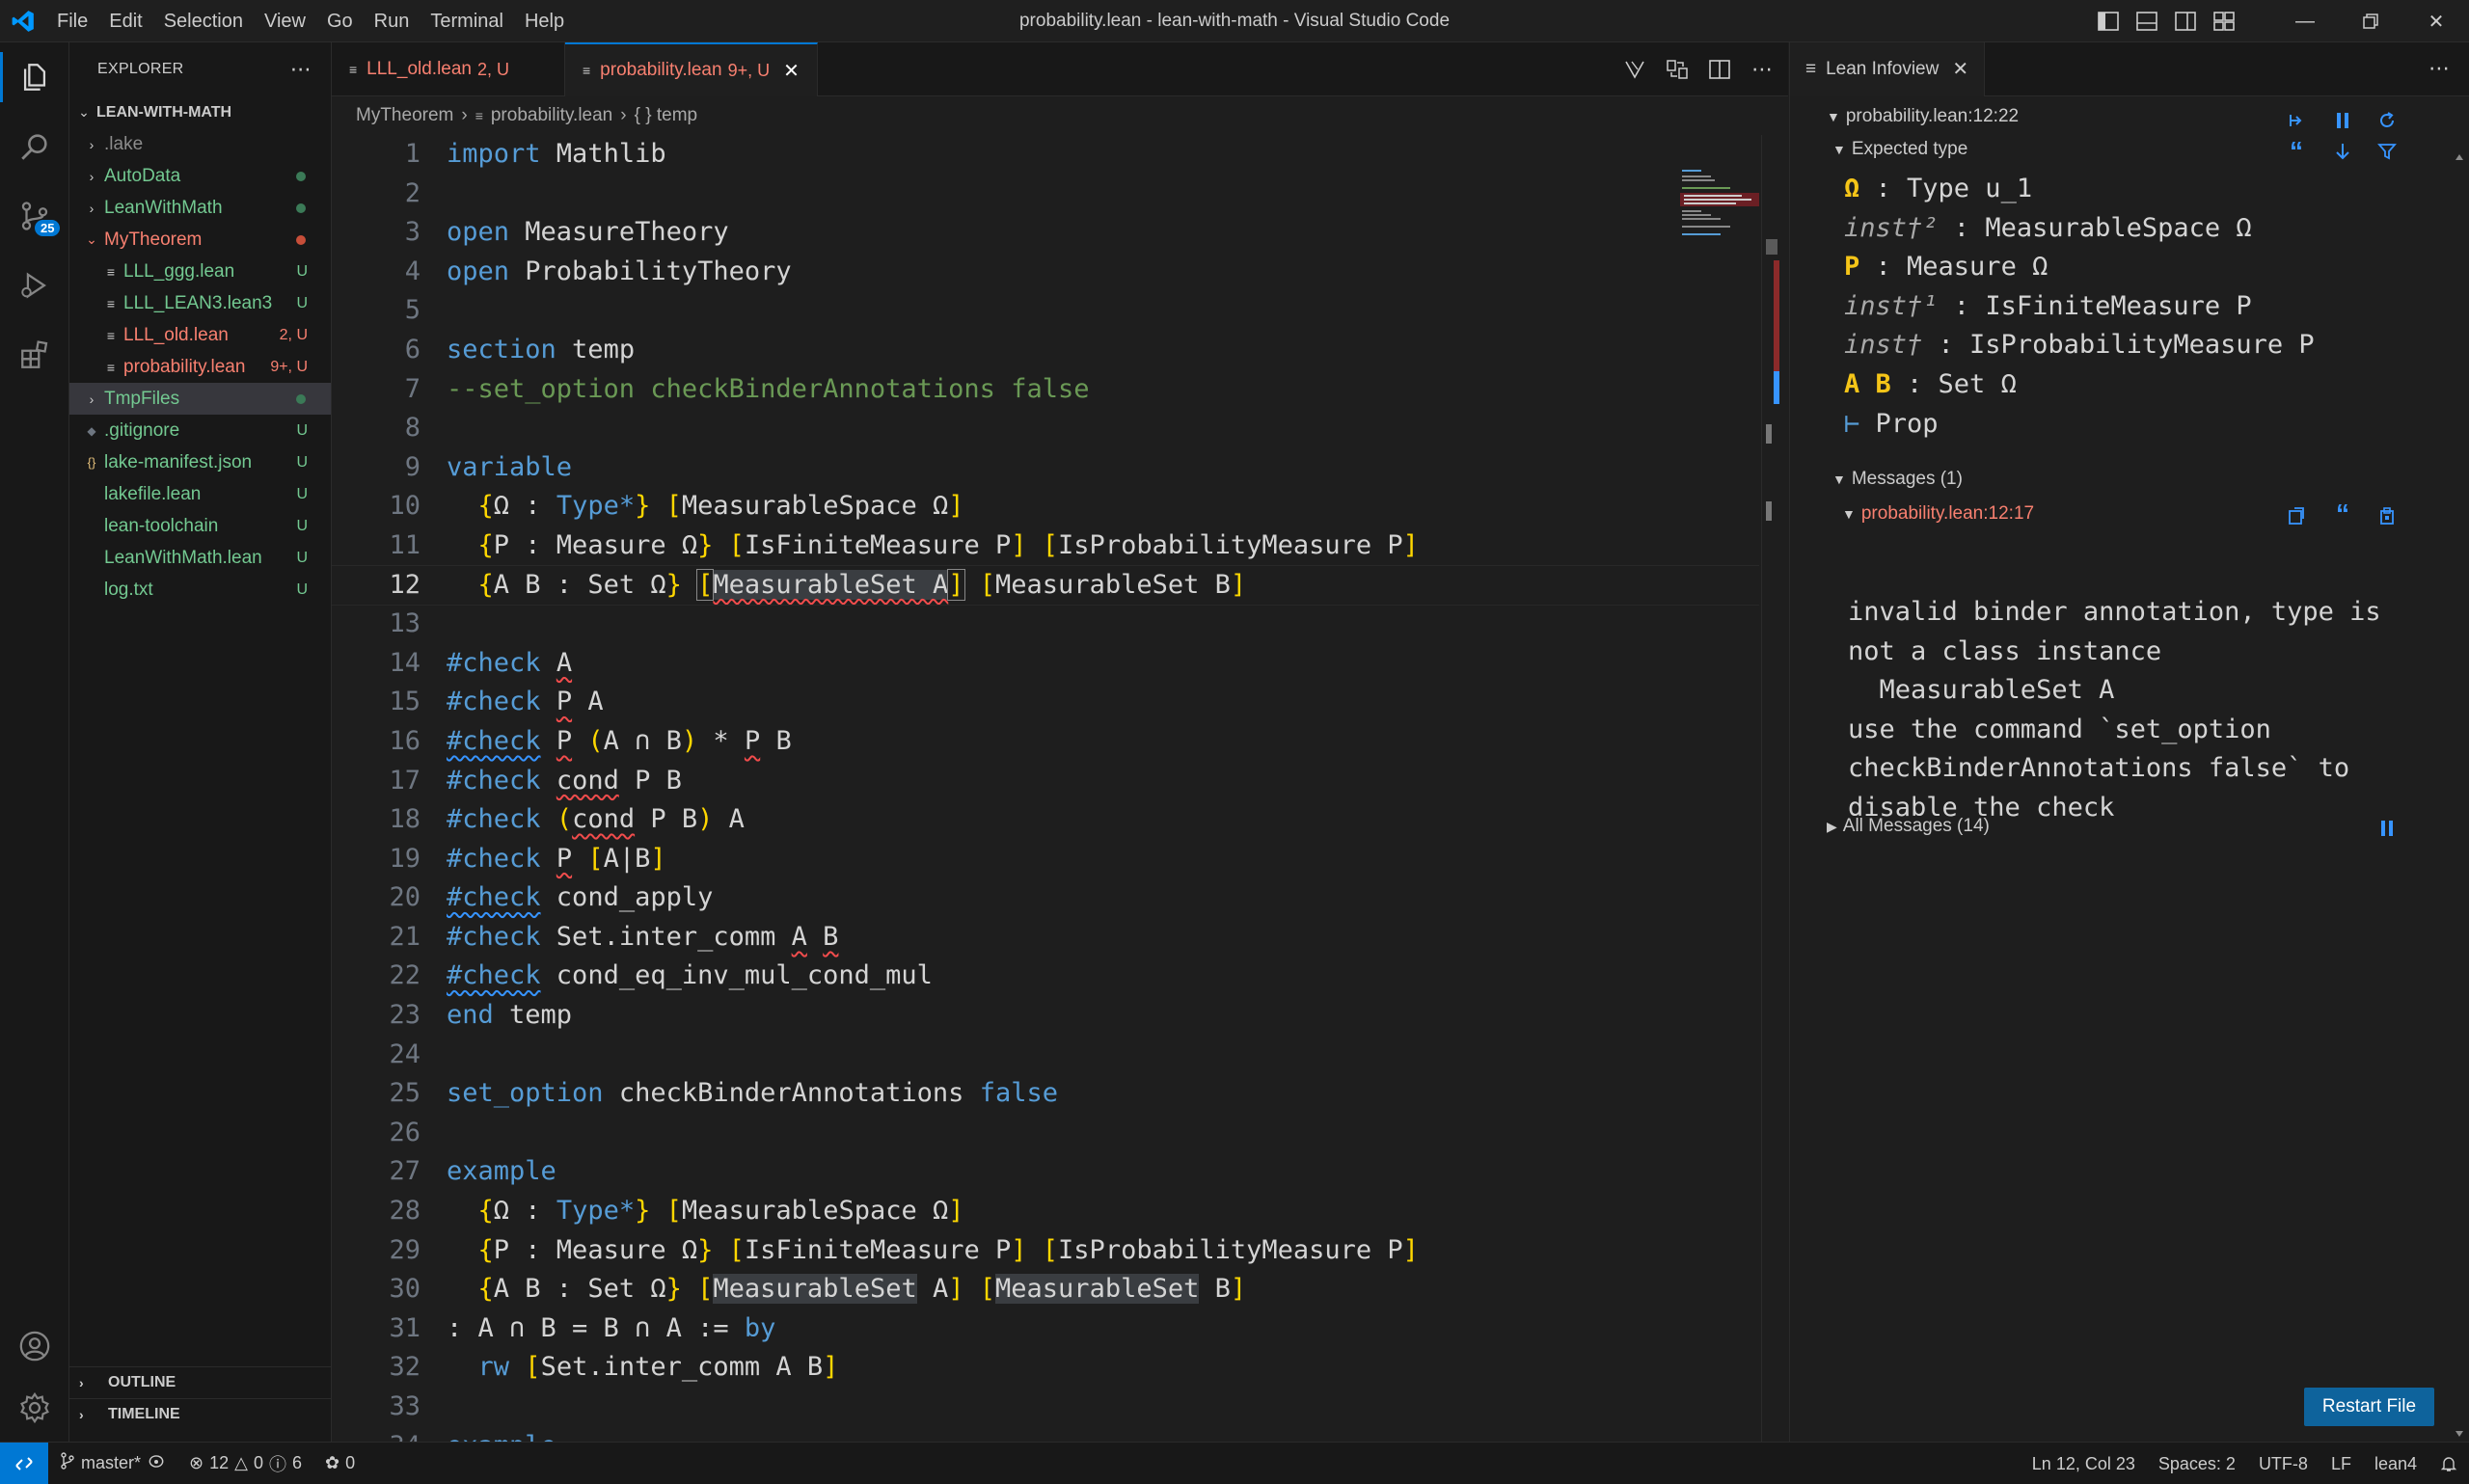  What do you see at coordinates (692, 69) in the screenshot?
I see `tab-probability: ≡ probability.lean 9+, U ✕` at bounding box center [692, 69].